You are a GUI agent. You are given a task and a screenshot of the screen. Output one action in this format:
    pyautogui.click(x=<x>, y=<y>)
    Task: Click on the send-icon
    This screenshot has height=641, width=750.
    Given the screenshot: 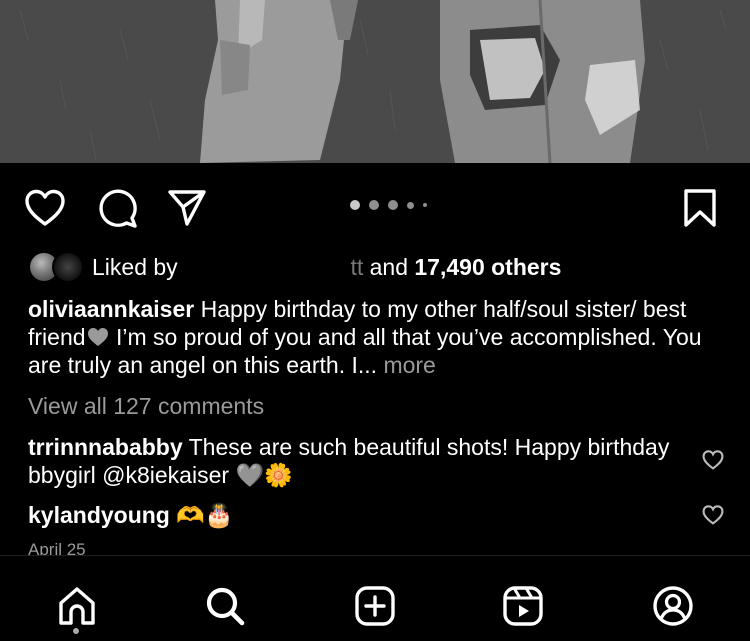 What is the action you would take?
    pyautogui.click(x=187, y=208)
    